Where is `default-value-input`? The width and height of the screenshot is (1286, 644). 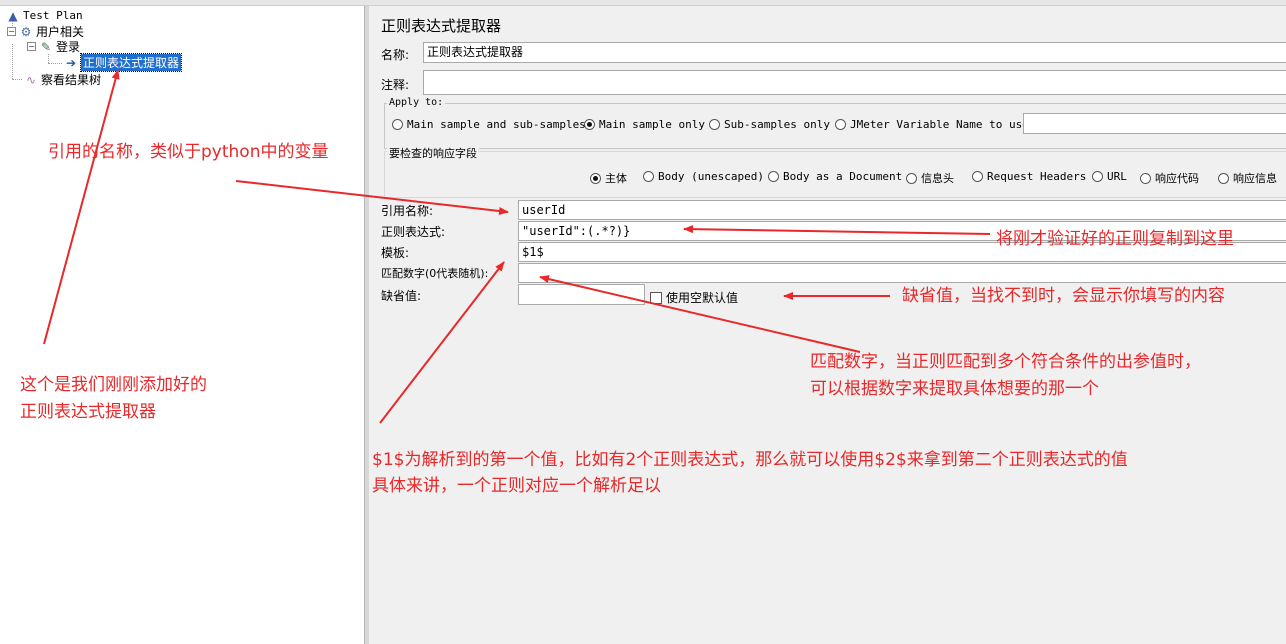
default-value-input is located at coordinates (581, 294).